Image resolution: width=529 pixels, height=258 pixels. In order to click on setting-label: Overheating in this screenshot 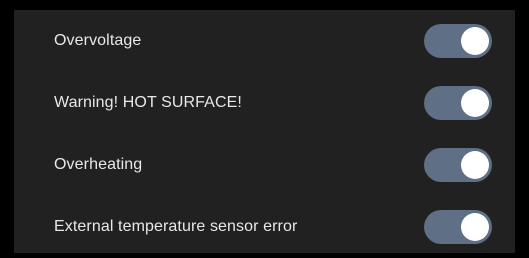, I will do `click(98, 164)`.